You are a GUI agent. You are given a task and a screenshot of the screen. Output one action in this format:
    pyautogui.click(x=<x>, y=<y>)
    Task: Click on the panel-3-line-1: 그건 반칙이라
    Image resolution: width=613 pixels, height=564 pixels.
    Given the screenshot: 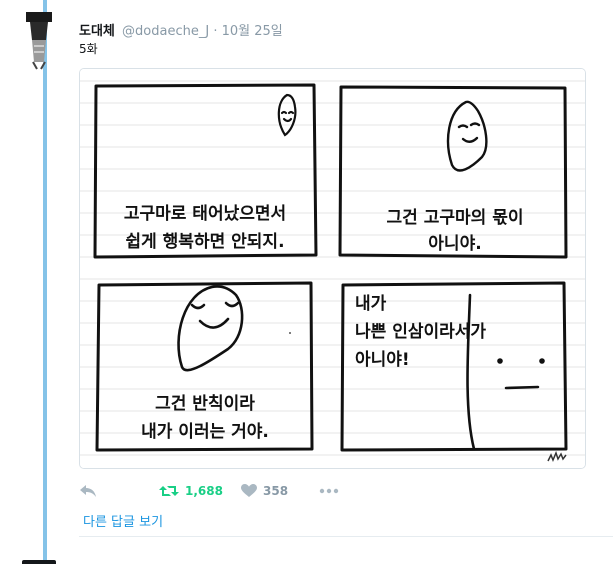 What is the action you would take?
    pyautogui.click(x=205, y=404)
    